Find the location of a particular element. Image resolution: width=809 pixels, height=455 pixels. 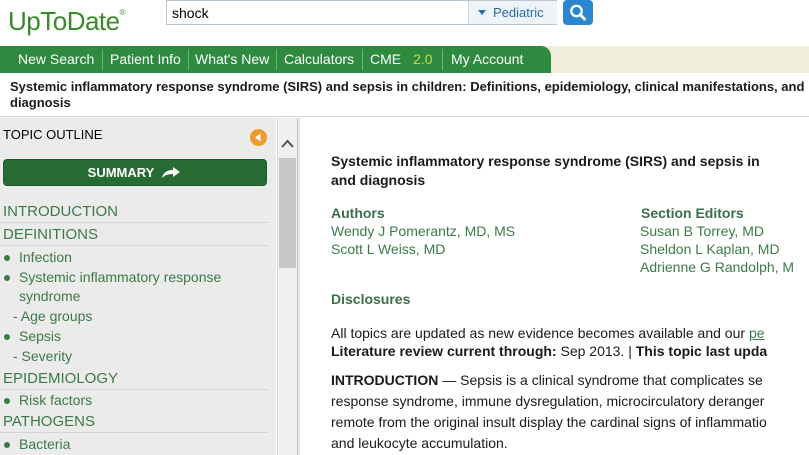

summary-button: SUMMARY is located at coordinates (135, 172).